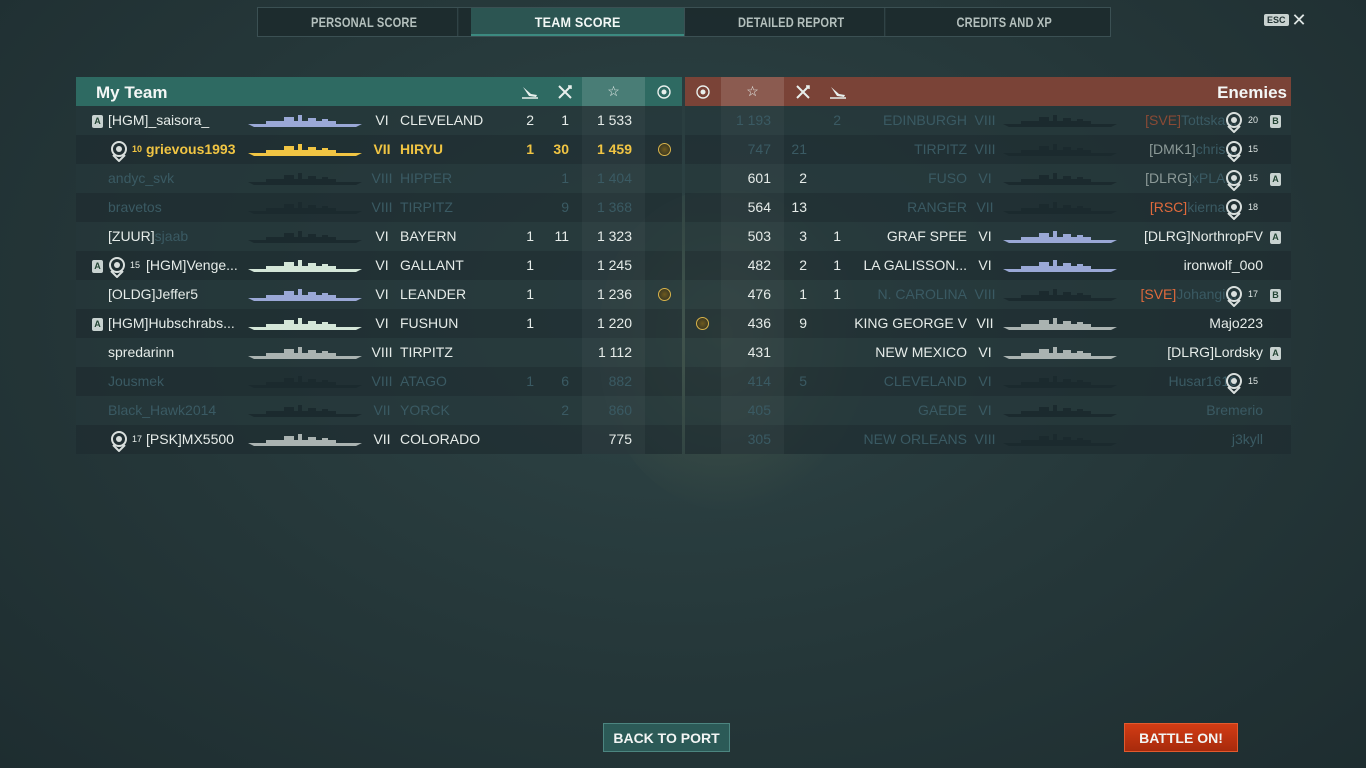  What do you see at coordinates (379, 120) in the screenshot?
I see `team-player-row: A [HGM]_saisora_ VI CLEVELAND 2 1 1 533` at bounding box center [379, 120].